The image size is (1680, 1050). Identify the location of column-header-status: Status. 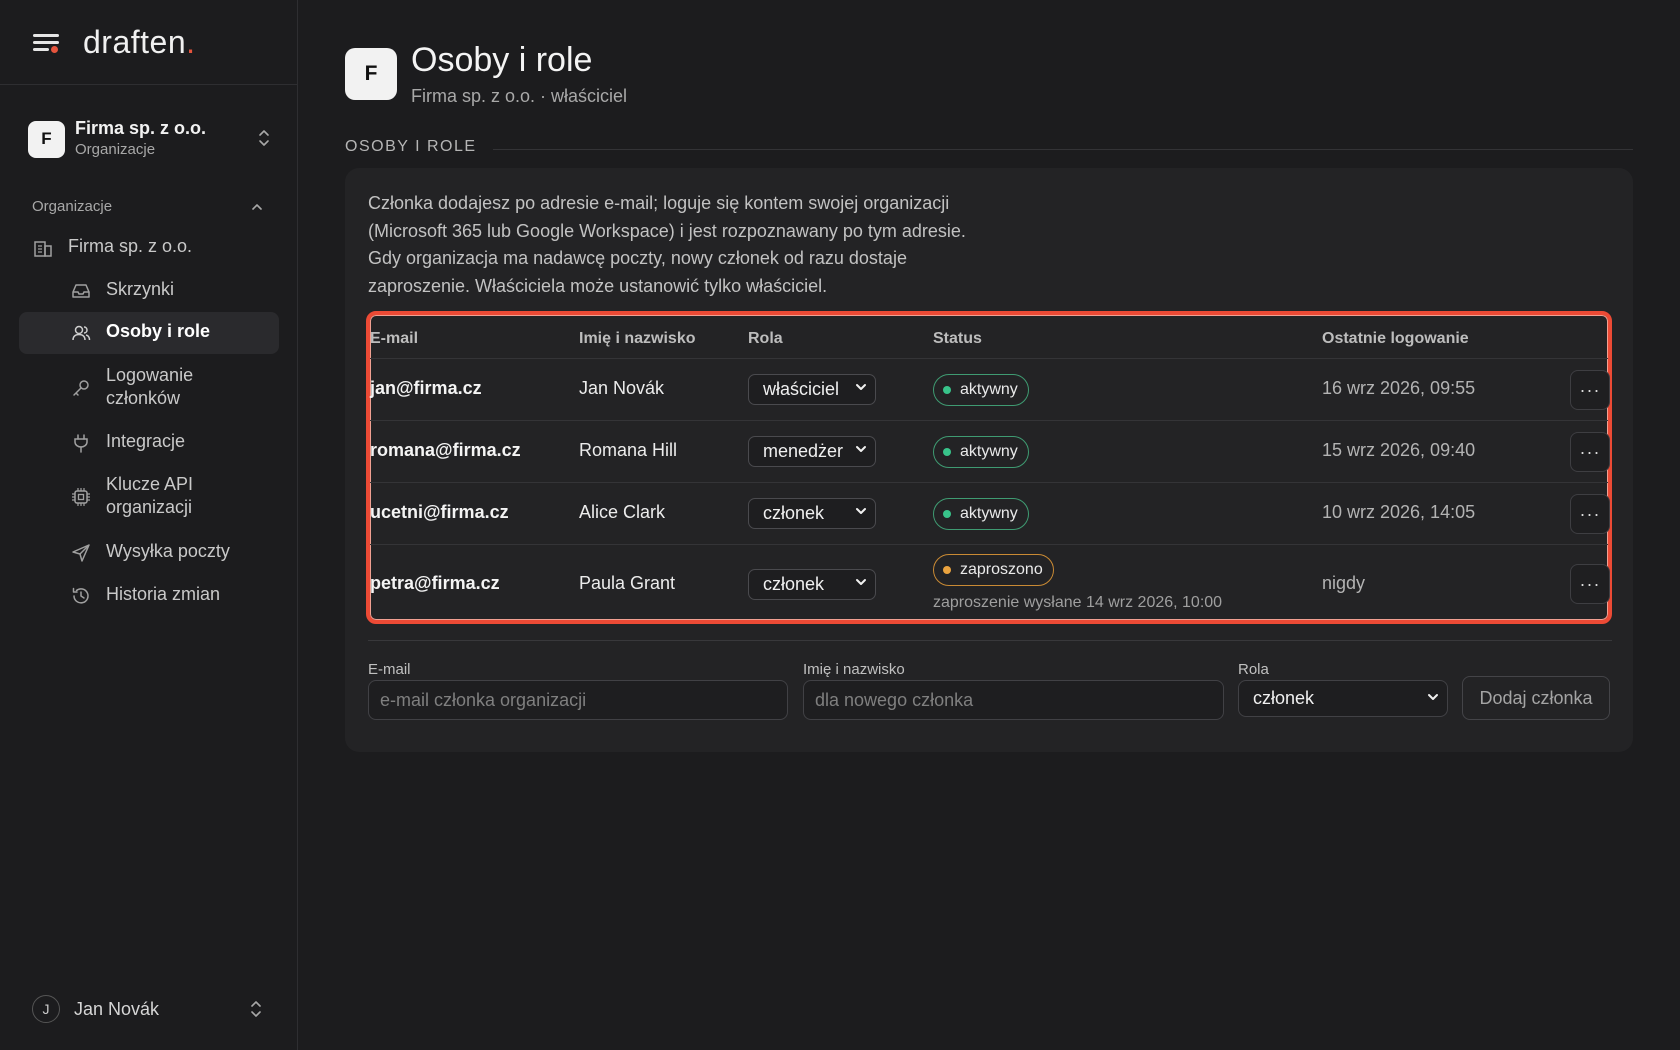
(957, 338).